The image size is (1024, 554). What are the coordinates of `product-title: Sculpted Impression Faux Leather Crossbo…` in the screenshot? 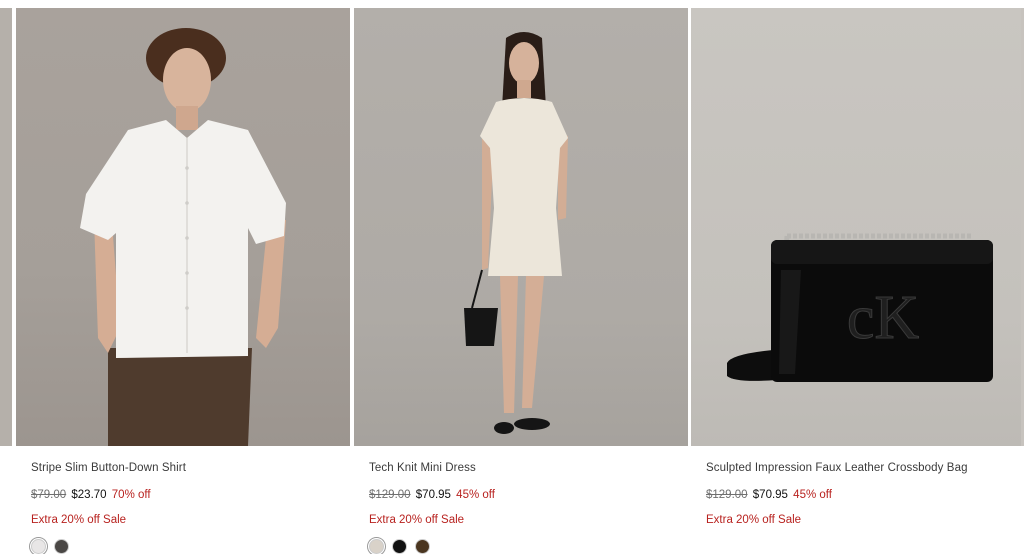 It's located at (837, 468).